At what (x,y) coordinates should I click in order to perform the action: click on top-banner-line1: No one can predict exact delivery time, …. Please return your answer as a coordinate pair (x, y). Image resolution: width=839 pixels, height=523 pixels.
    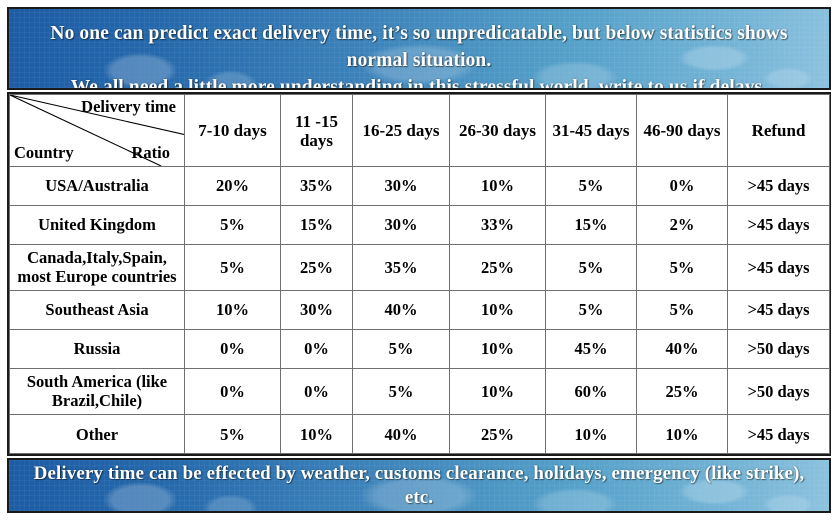
    Looking at the image, I should click on (419, 47).